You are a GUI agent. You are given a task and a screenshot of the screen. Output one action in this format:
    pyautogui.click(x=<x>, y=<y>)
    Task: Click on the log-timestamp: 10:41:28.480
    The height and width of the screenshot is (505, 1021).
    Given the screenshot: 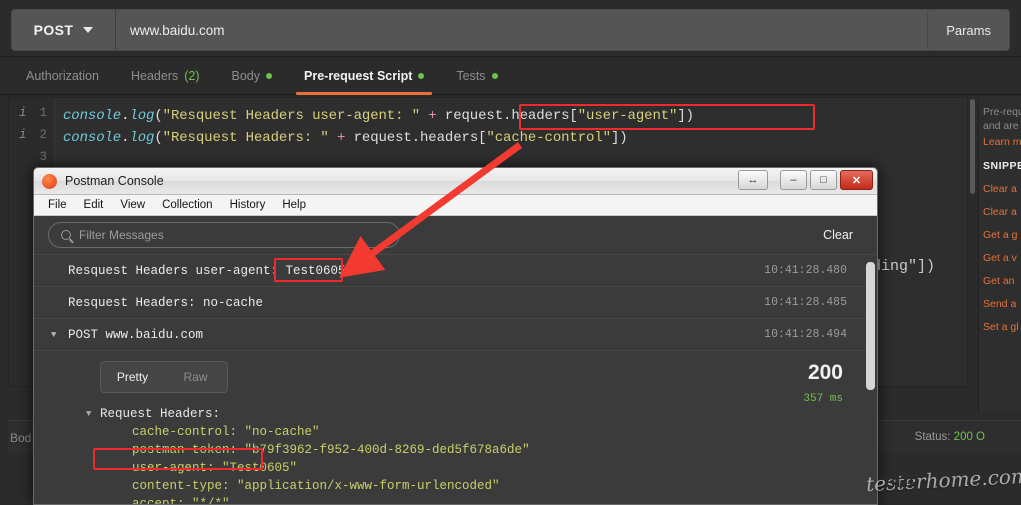 What is the action you would take?
    pyautogui.click(x=805, y=270)
    